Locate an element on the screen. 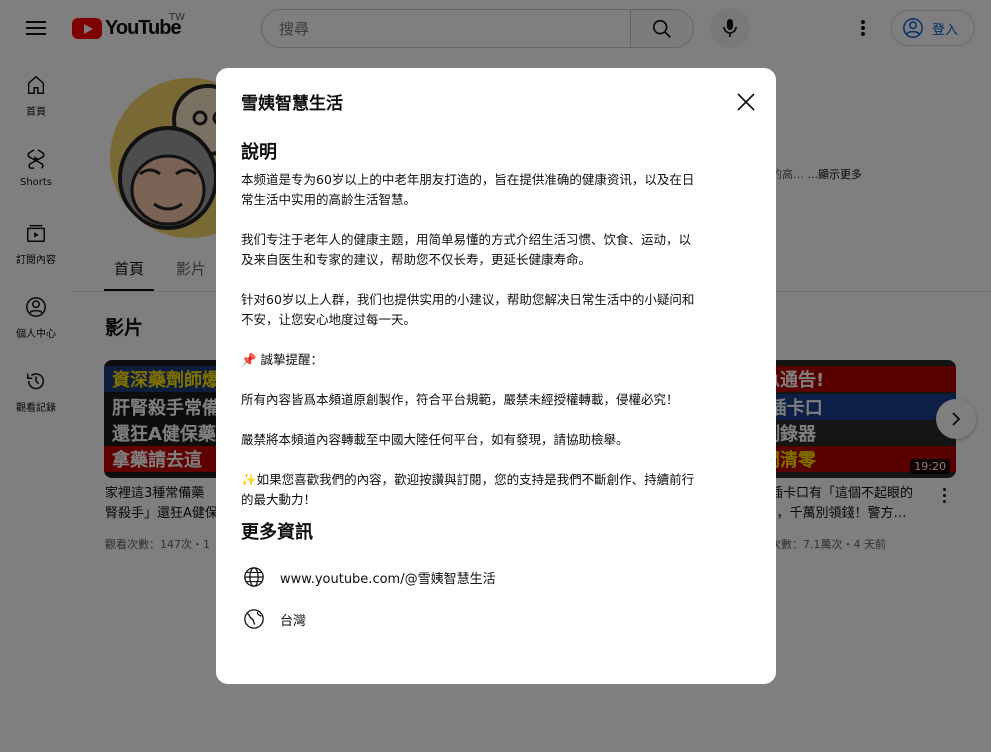 This screenshot has width=991, height=752. description-line: 的最大動力！ is located at coordinates (279, 499).